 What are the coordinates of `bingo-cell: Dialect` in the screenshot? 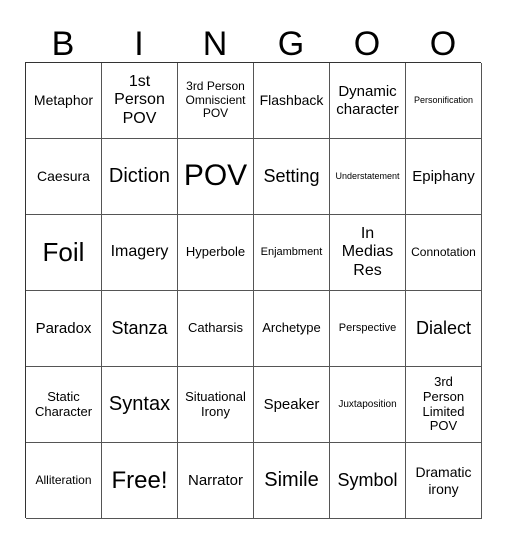 It's located at (444, 329).